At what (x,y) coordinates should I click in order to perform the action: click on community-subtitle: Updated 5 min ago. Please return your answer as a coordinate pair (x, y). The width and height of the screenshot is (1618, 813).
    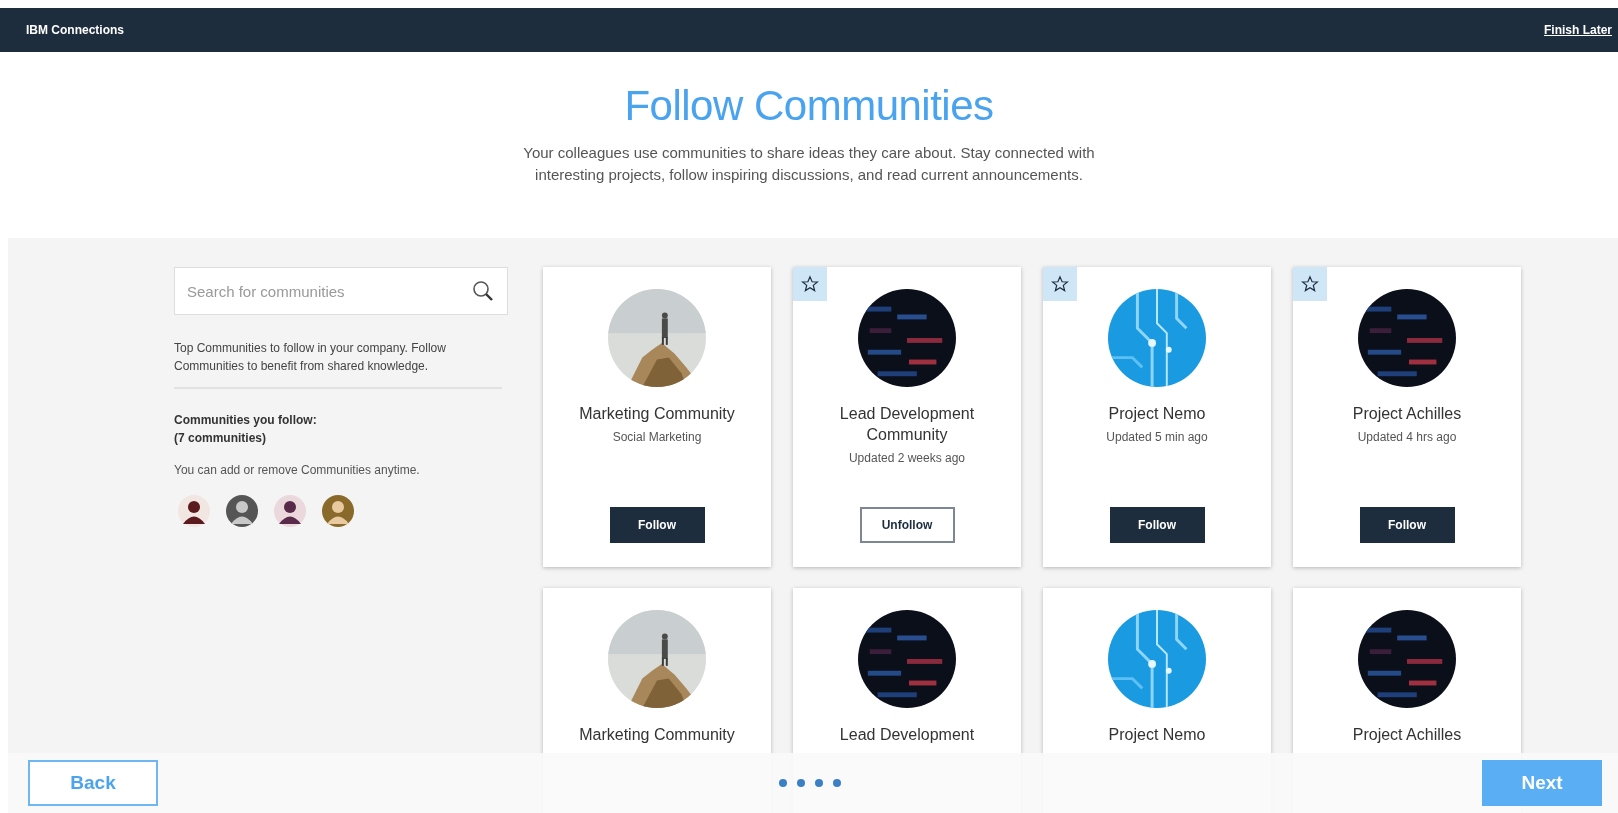
    Looking at the image, I should click on (1157, 437).